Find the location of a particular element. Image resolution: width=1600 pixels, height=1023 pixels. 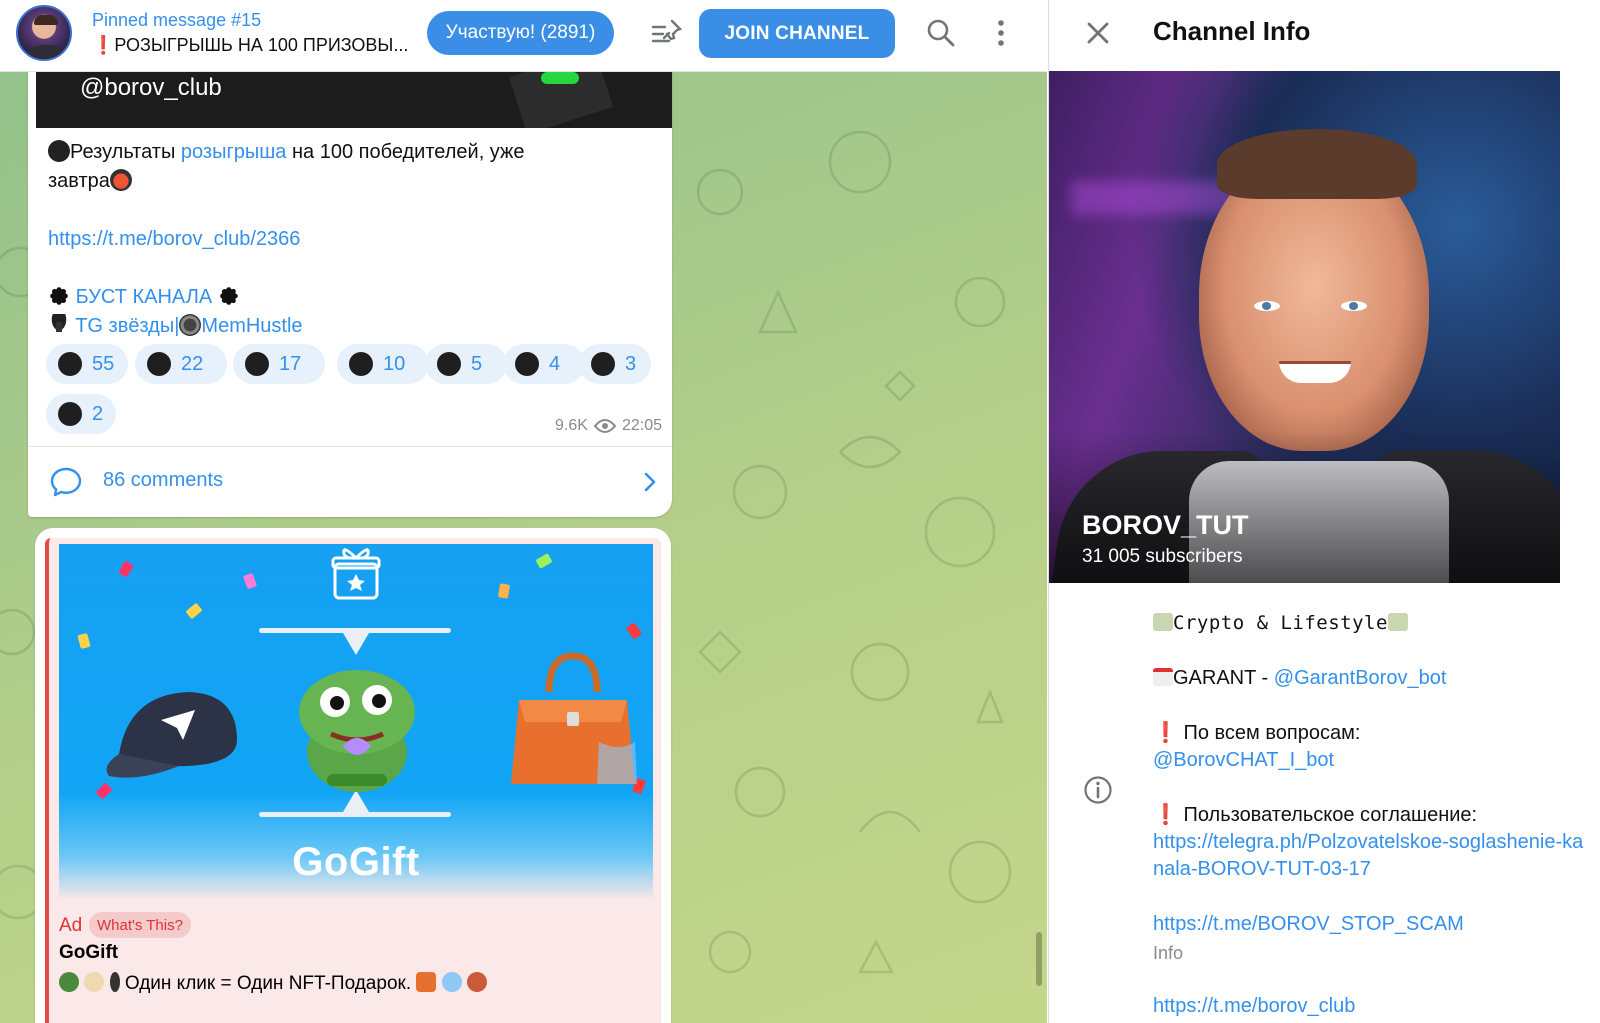

eye-icon is located at coordinates (604, 426).